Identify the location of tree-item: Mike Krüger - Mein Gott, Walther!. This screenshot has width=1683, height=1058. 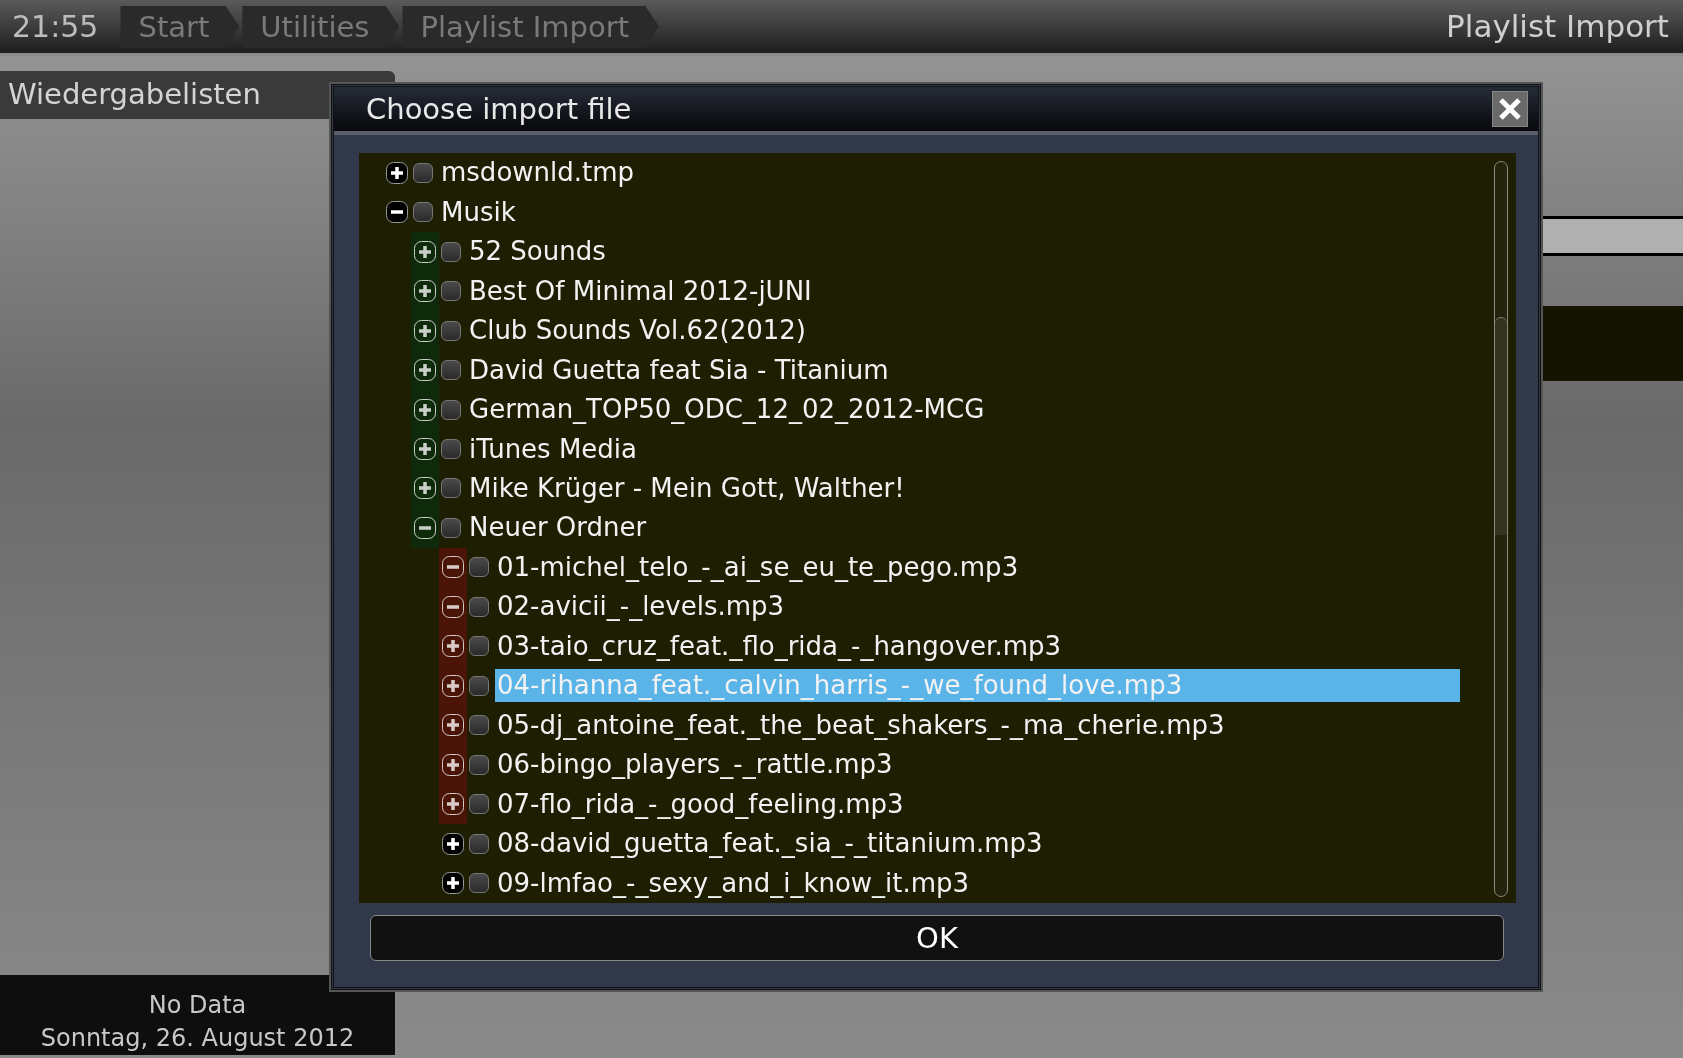
(687, 488).